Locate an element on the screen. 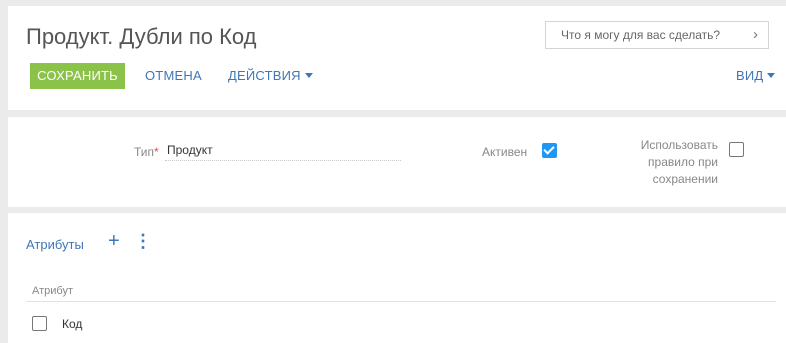  assistant-search: Что я могу для вас сделать? › is located at coordinates (657, 35).